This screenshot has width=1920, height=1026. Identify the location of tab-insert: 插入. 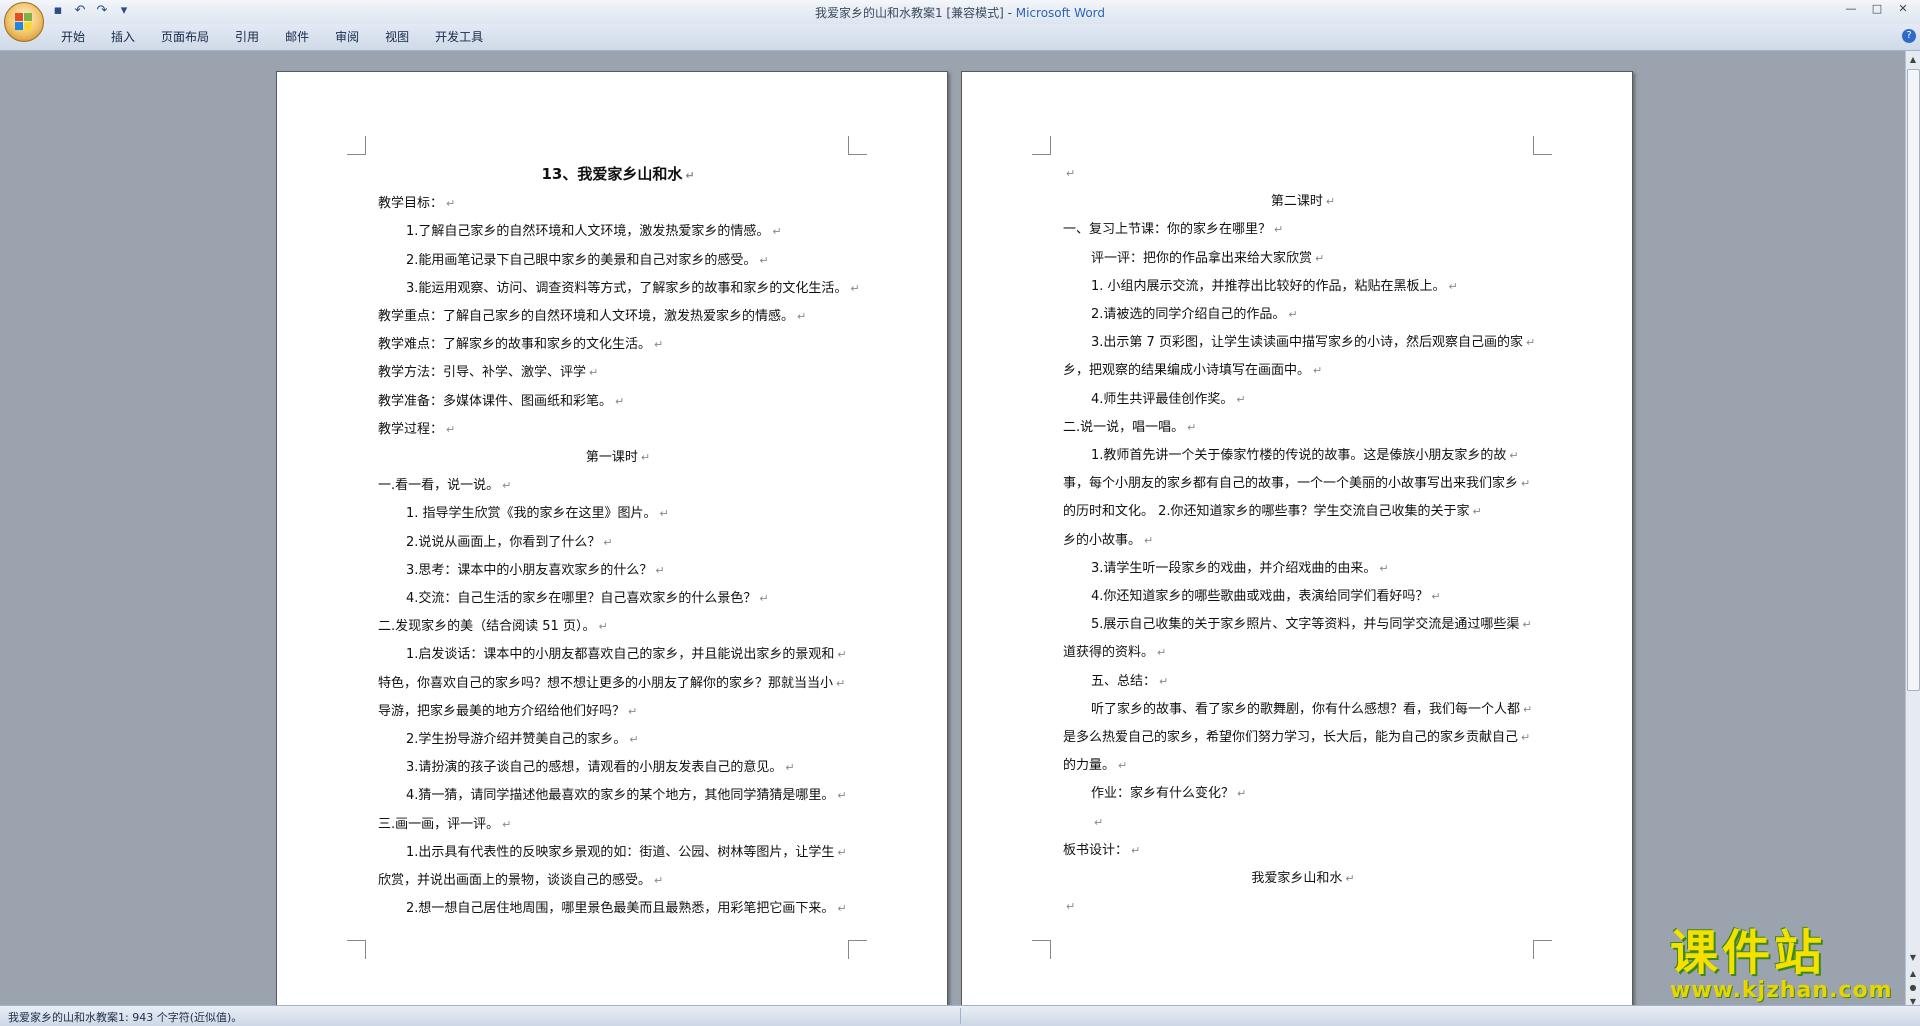
(123, 37).